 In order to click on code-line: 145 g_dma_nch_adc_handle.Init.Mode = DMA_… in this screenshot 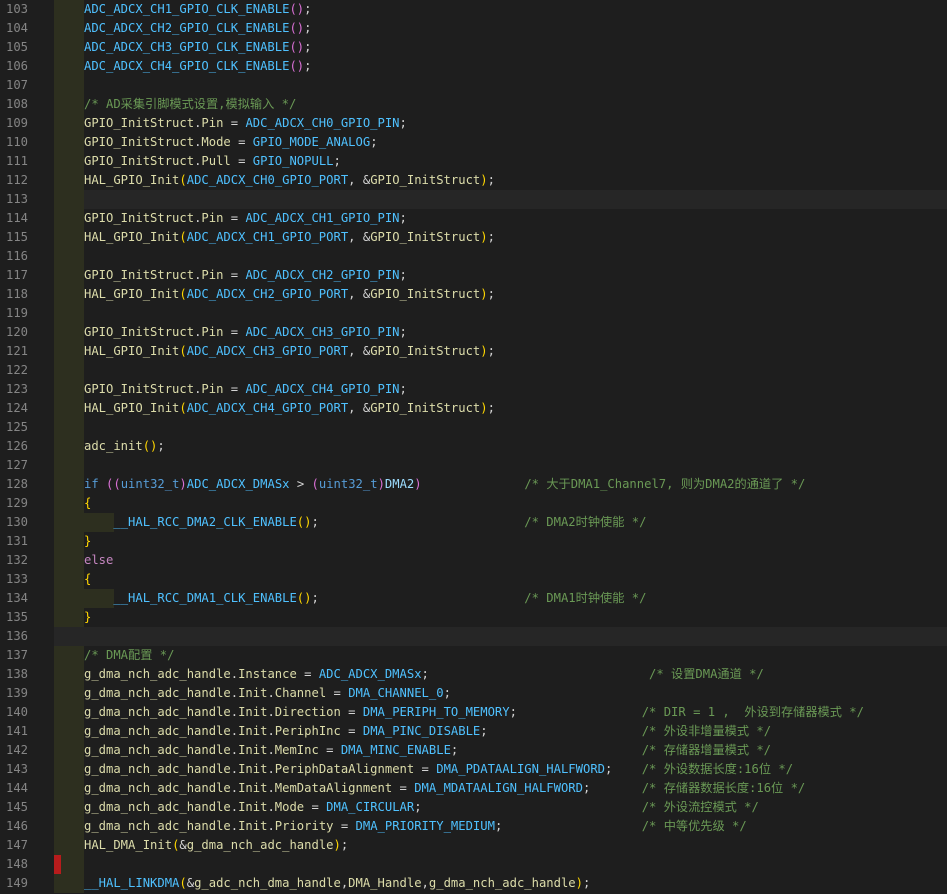, I will do `click(473, 807)`.